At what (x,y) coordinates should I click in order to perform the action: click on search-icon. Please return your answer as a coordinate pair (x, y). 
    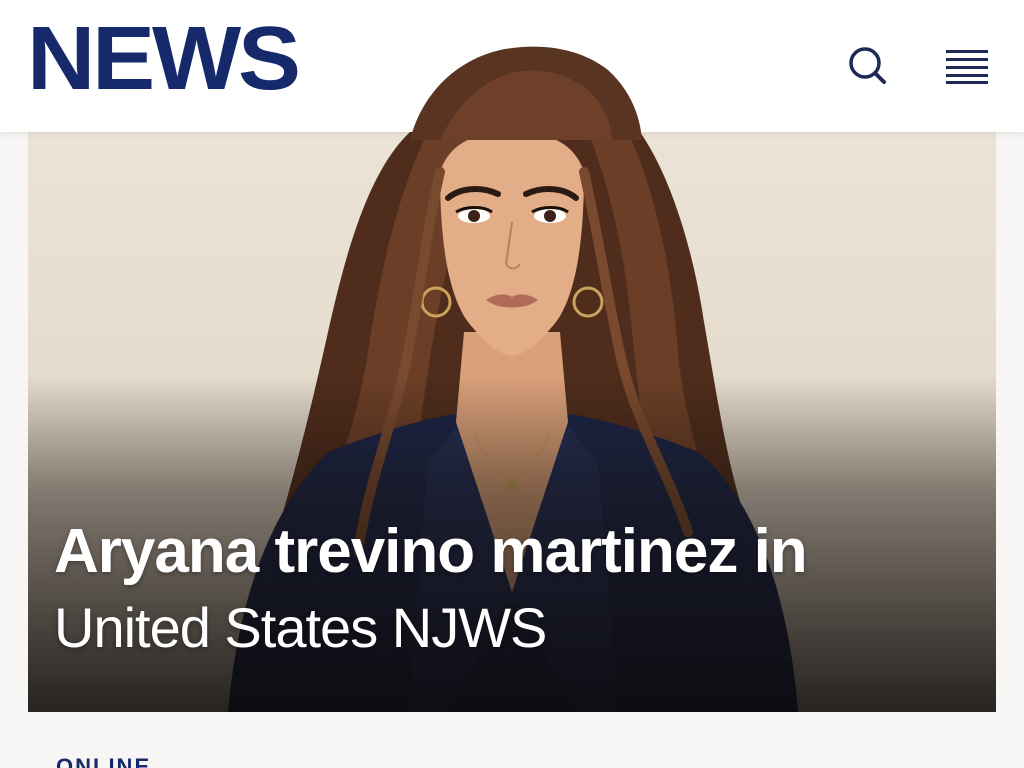
    Looking at the image, I should click on (867, 65).